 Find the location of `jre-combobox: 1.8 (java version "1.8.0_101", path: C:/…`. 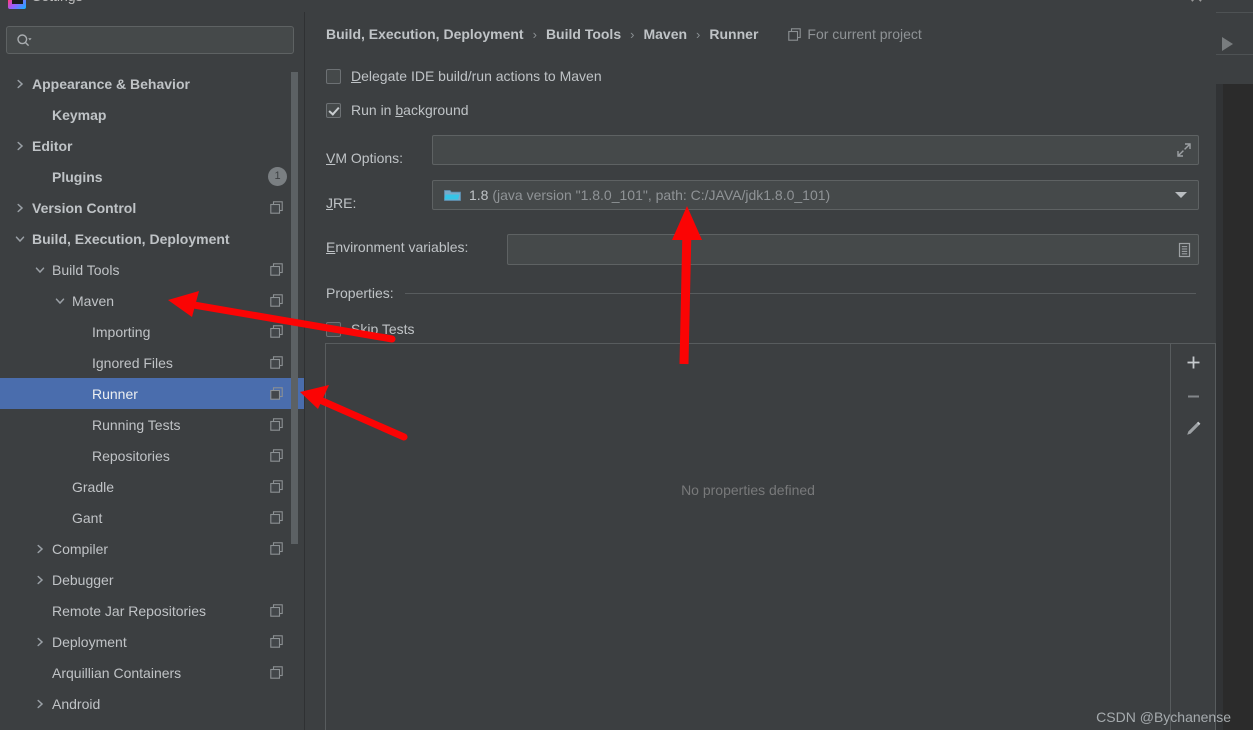

jre-combobox: 1.8 (java version "1.8.0_101", path: C:/… is located at coordinates (815, 195).